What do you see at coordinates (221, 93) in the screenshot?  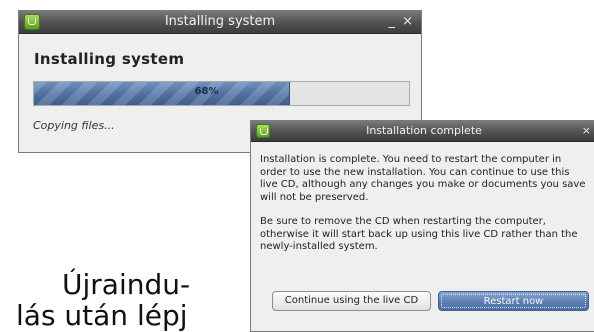 I see `install-progress-bar: 68%` at bounding box center [221, 93].